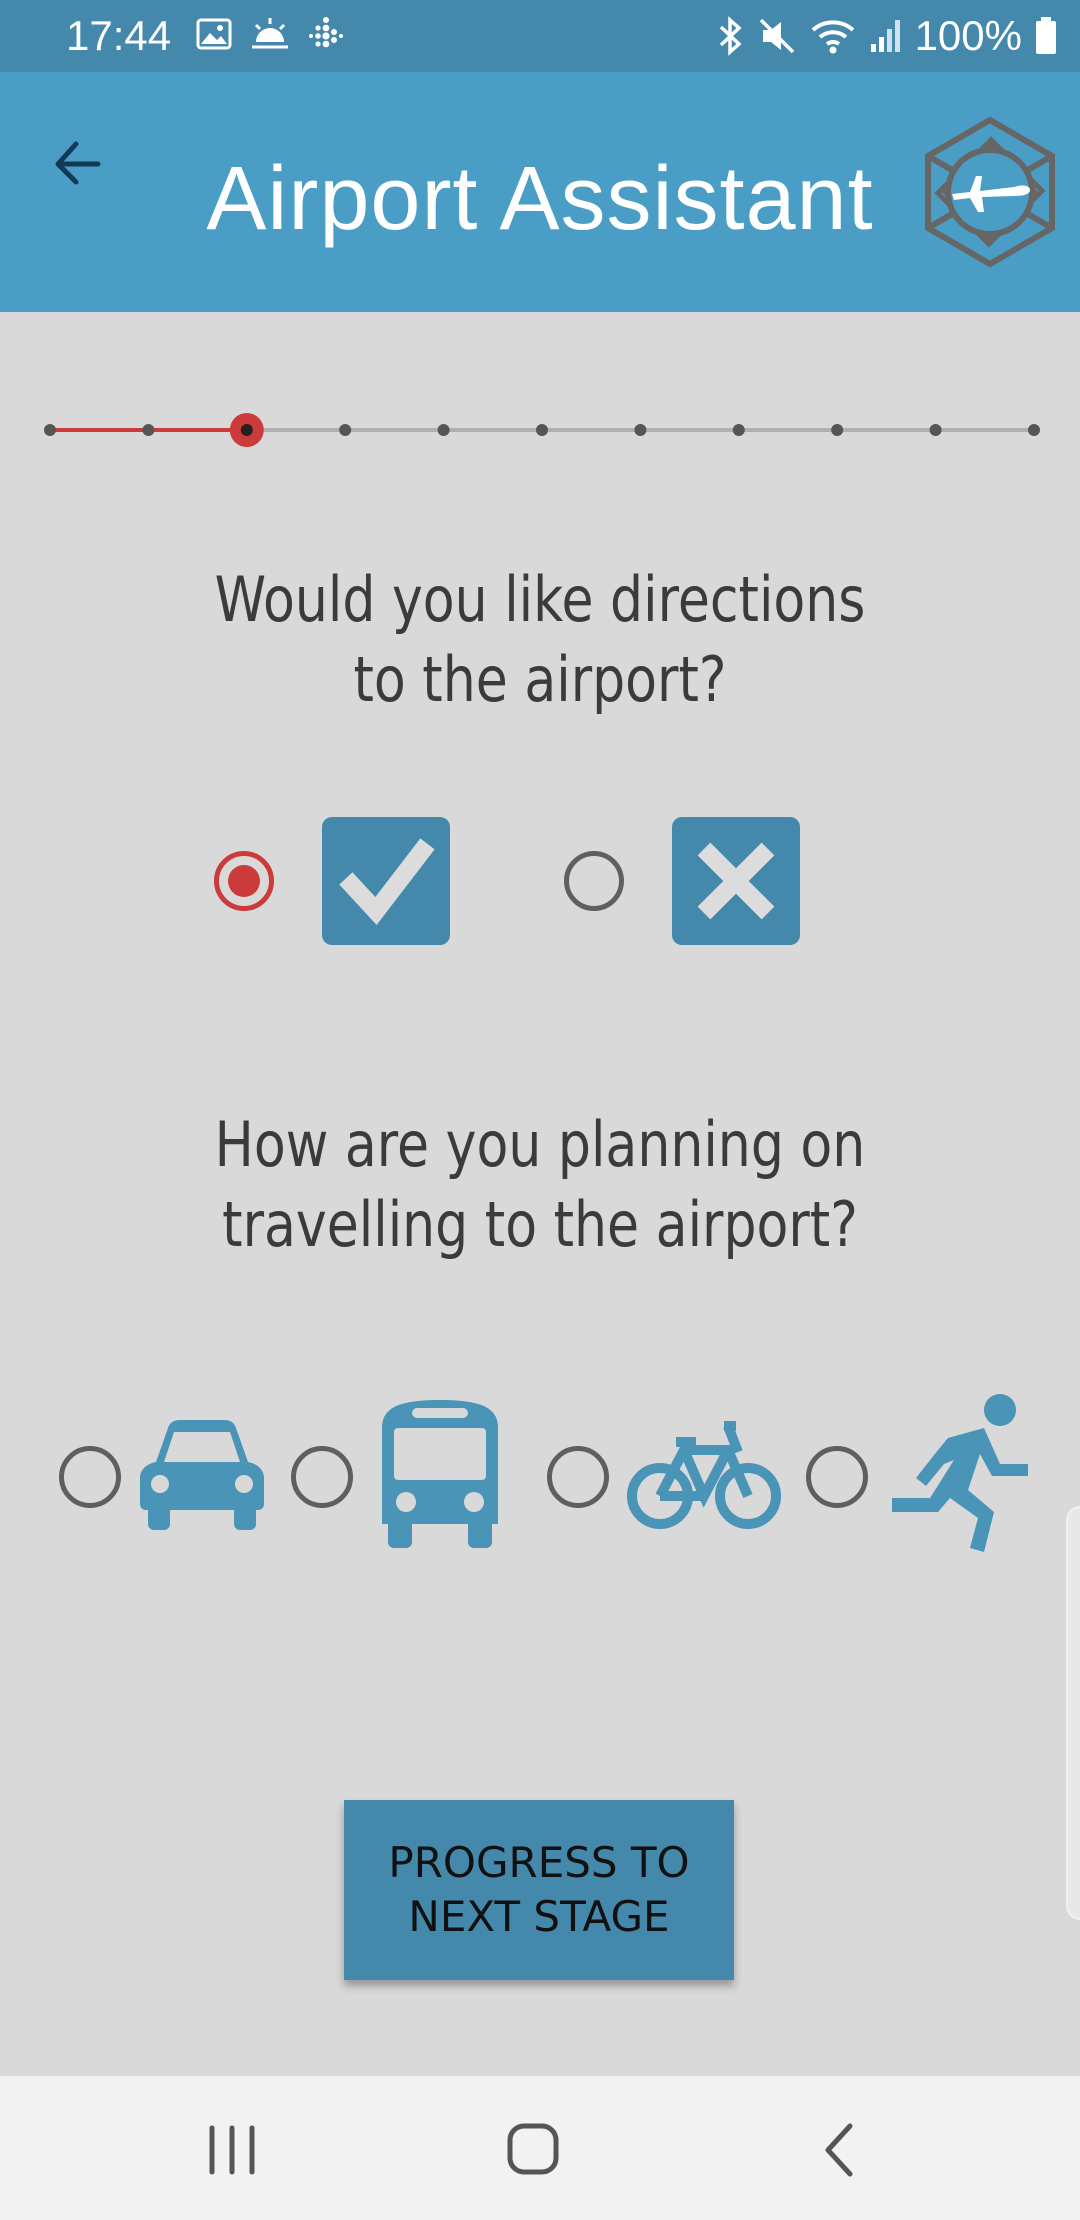  I want to click on checkmark-icon, so click(387, 881).